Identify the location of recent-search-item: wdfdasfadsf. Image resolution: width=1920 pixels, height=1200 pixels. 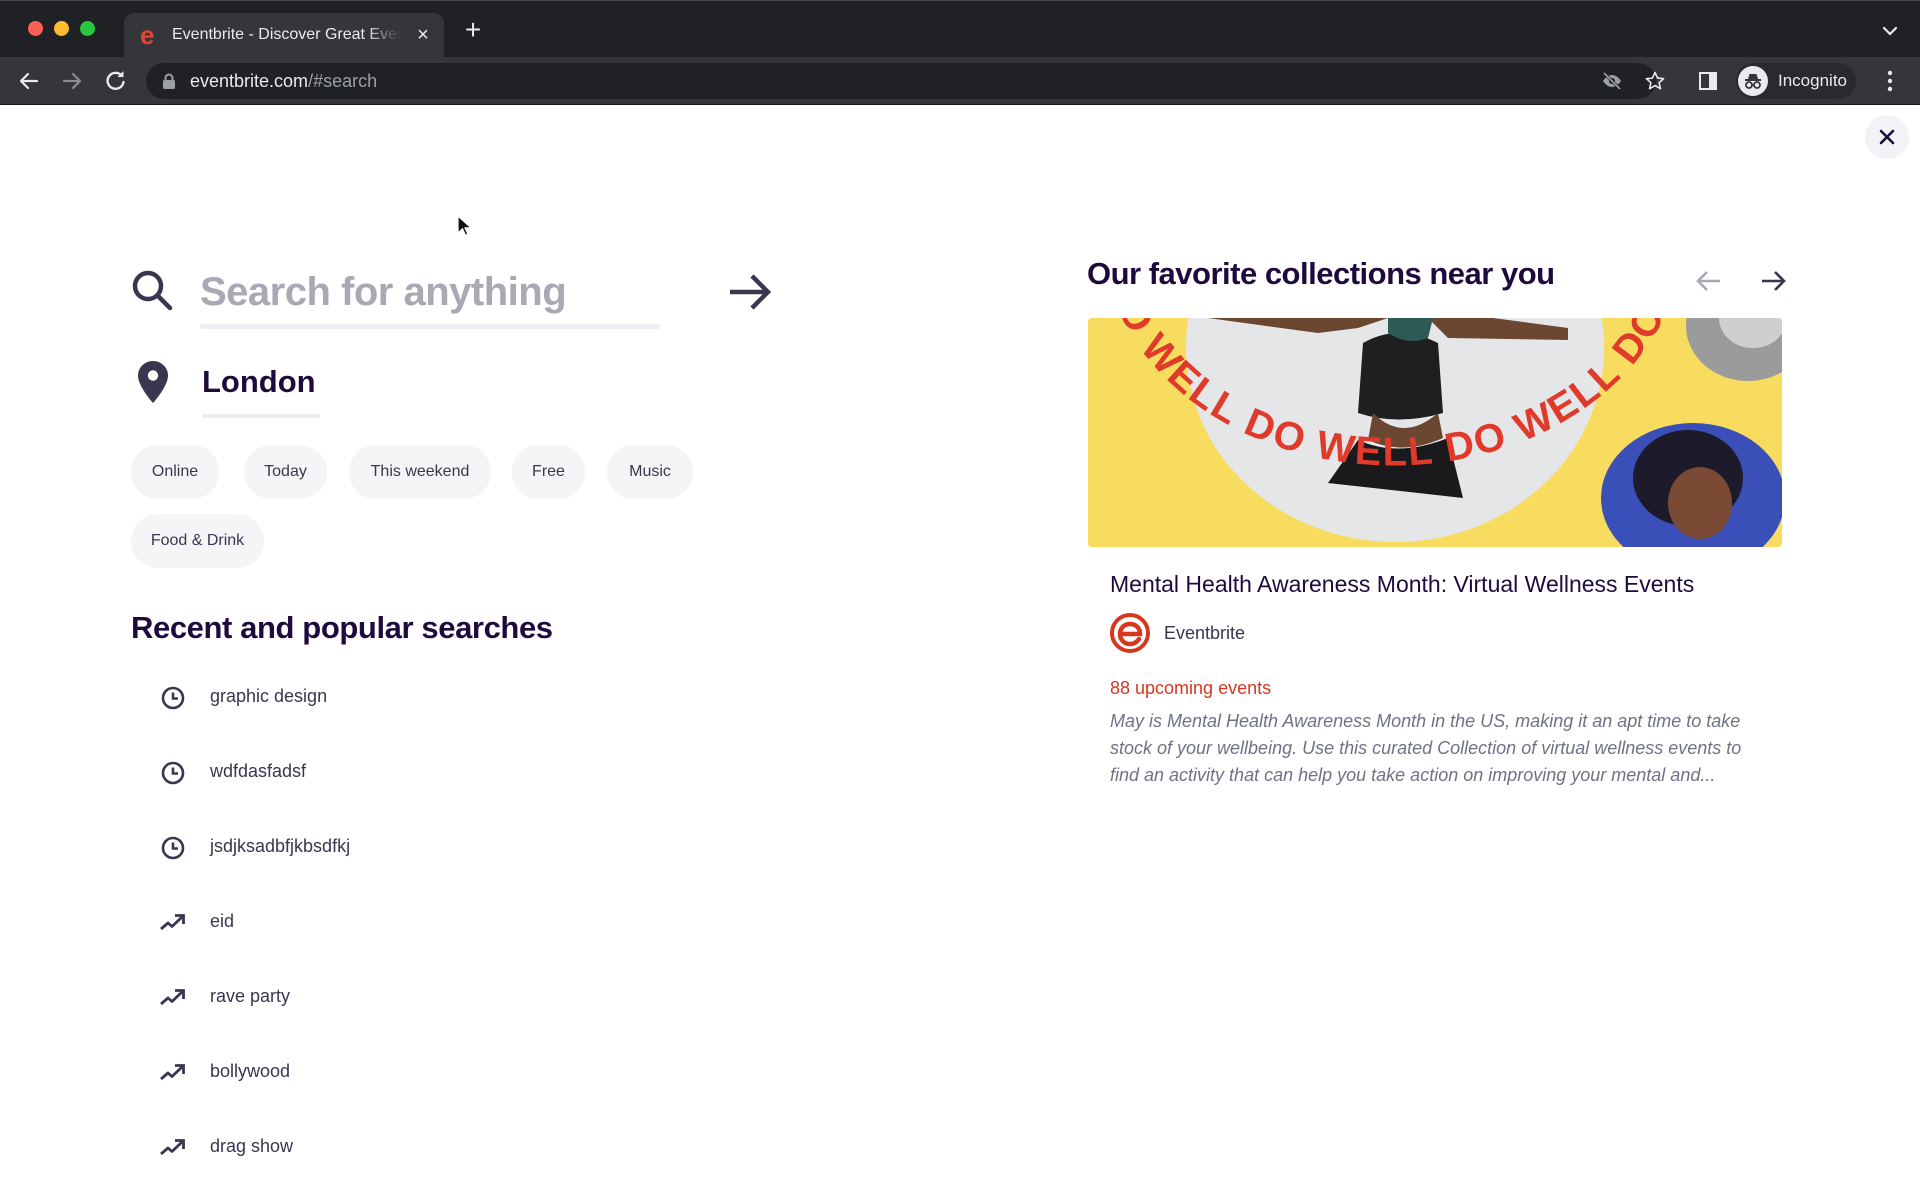
(400, 772).